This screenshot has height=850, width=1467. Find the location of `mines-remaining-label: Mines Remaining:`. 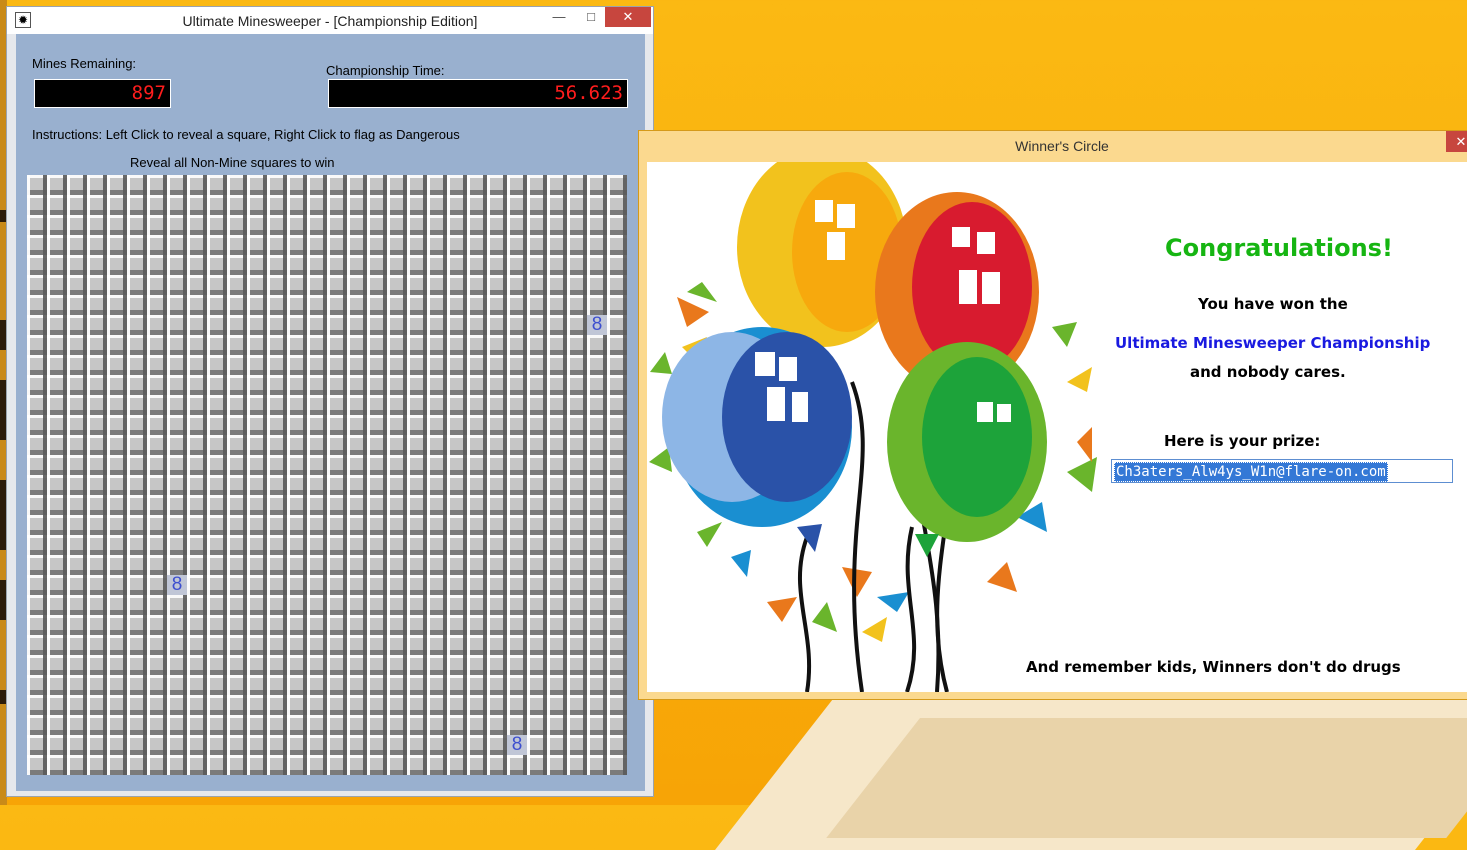

mines-remaining-label: Mines Remaining: is located at coordinates (84, 63).